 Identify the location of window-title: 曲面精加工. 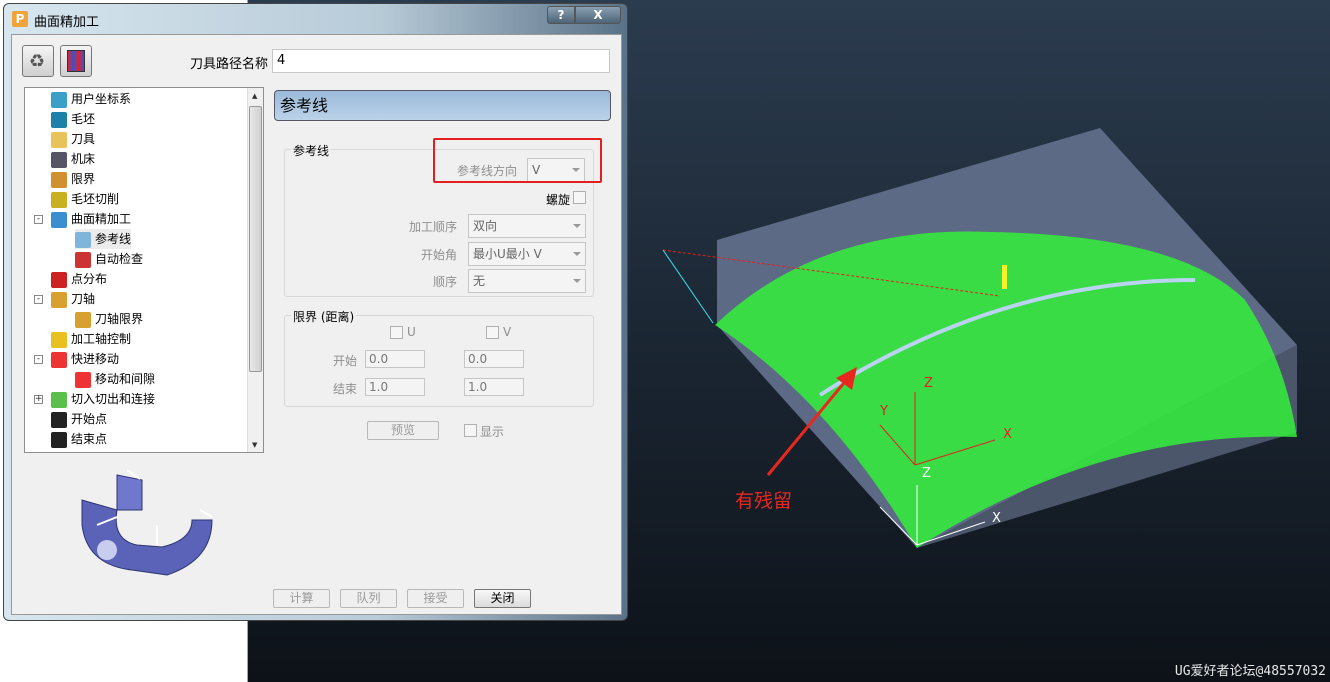
(67, 22).